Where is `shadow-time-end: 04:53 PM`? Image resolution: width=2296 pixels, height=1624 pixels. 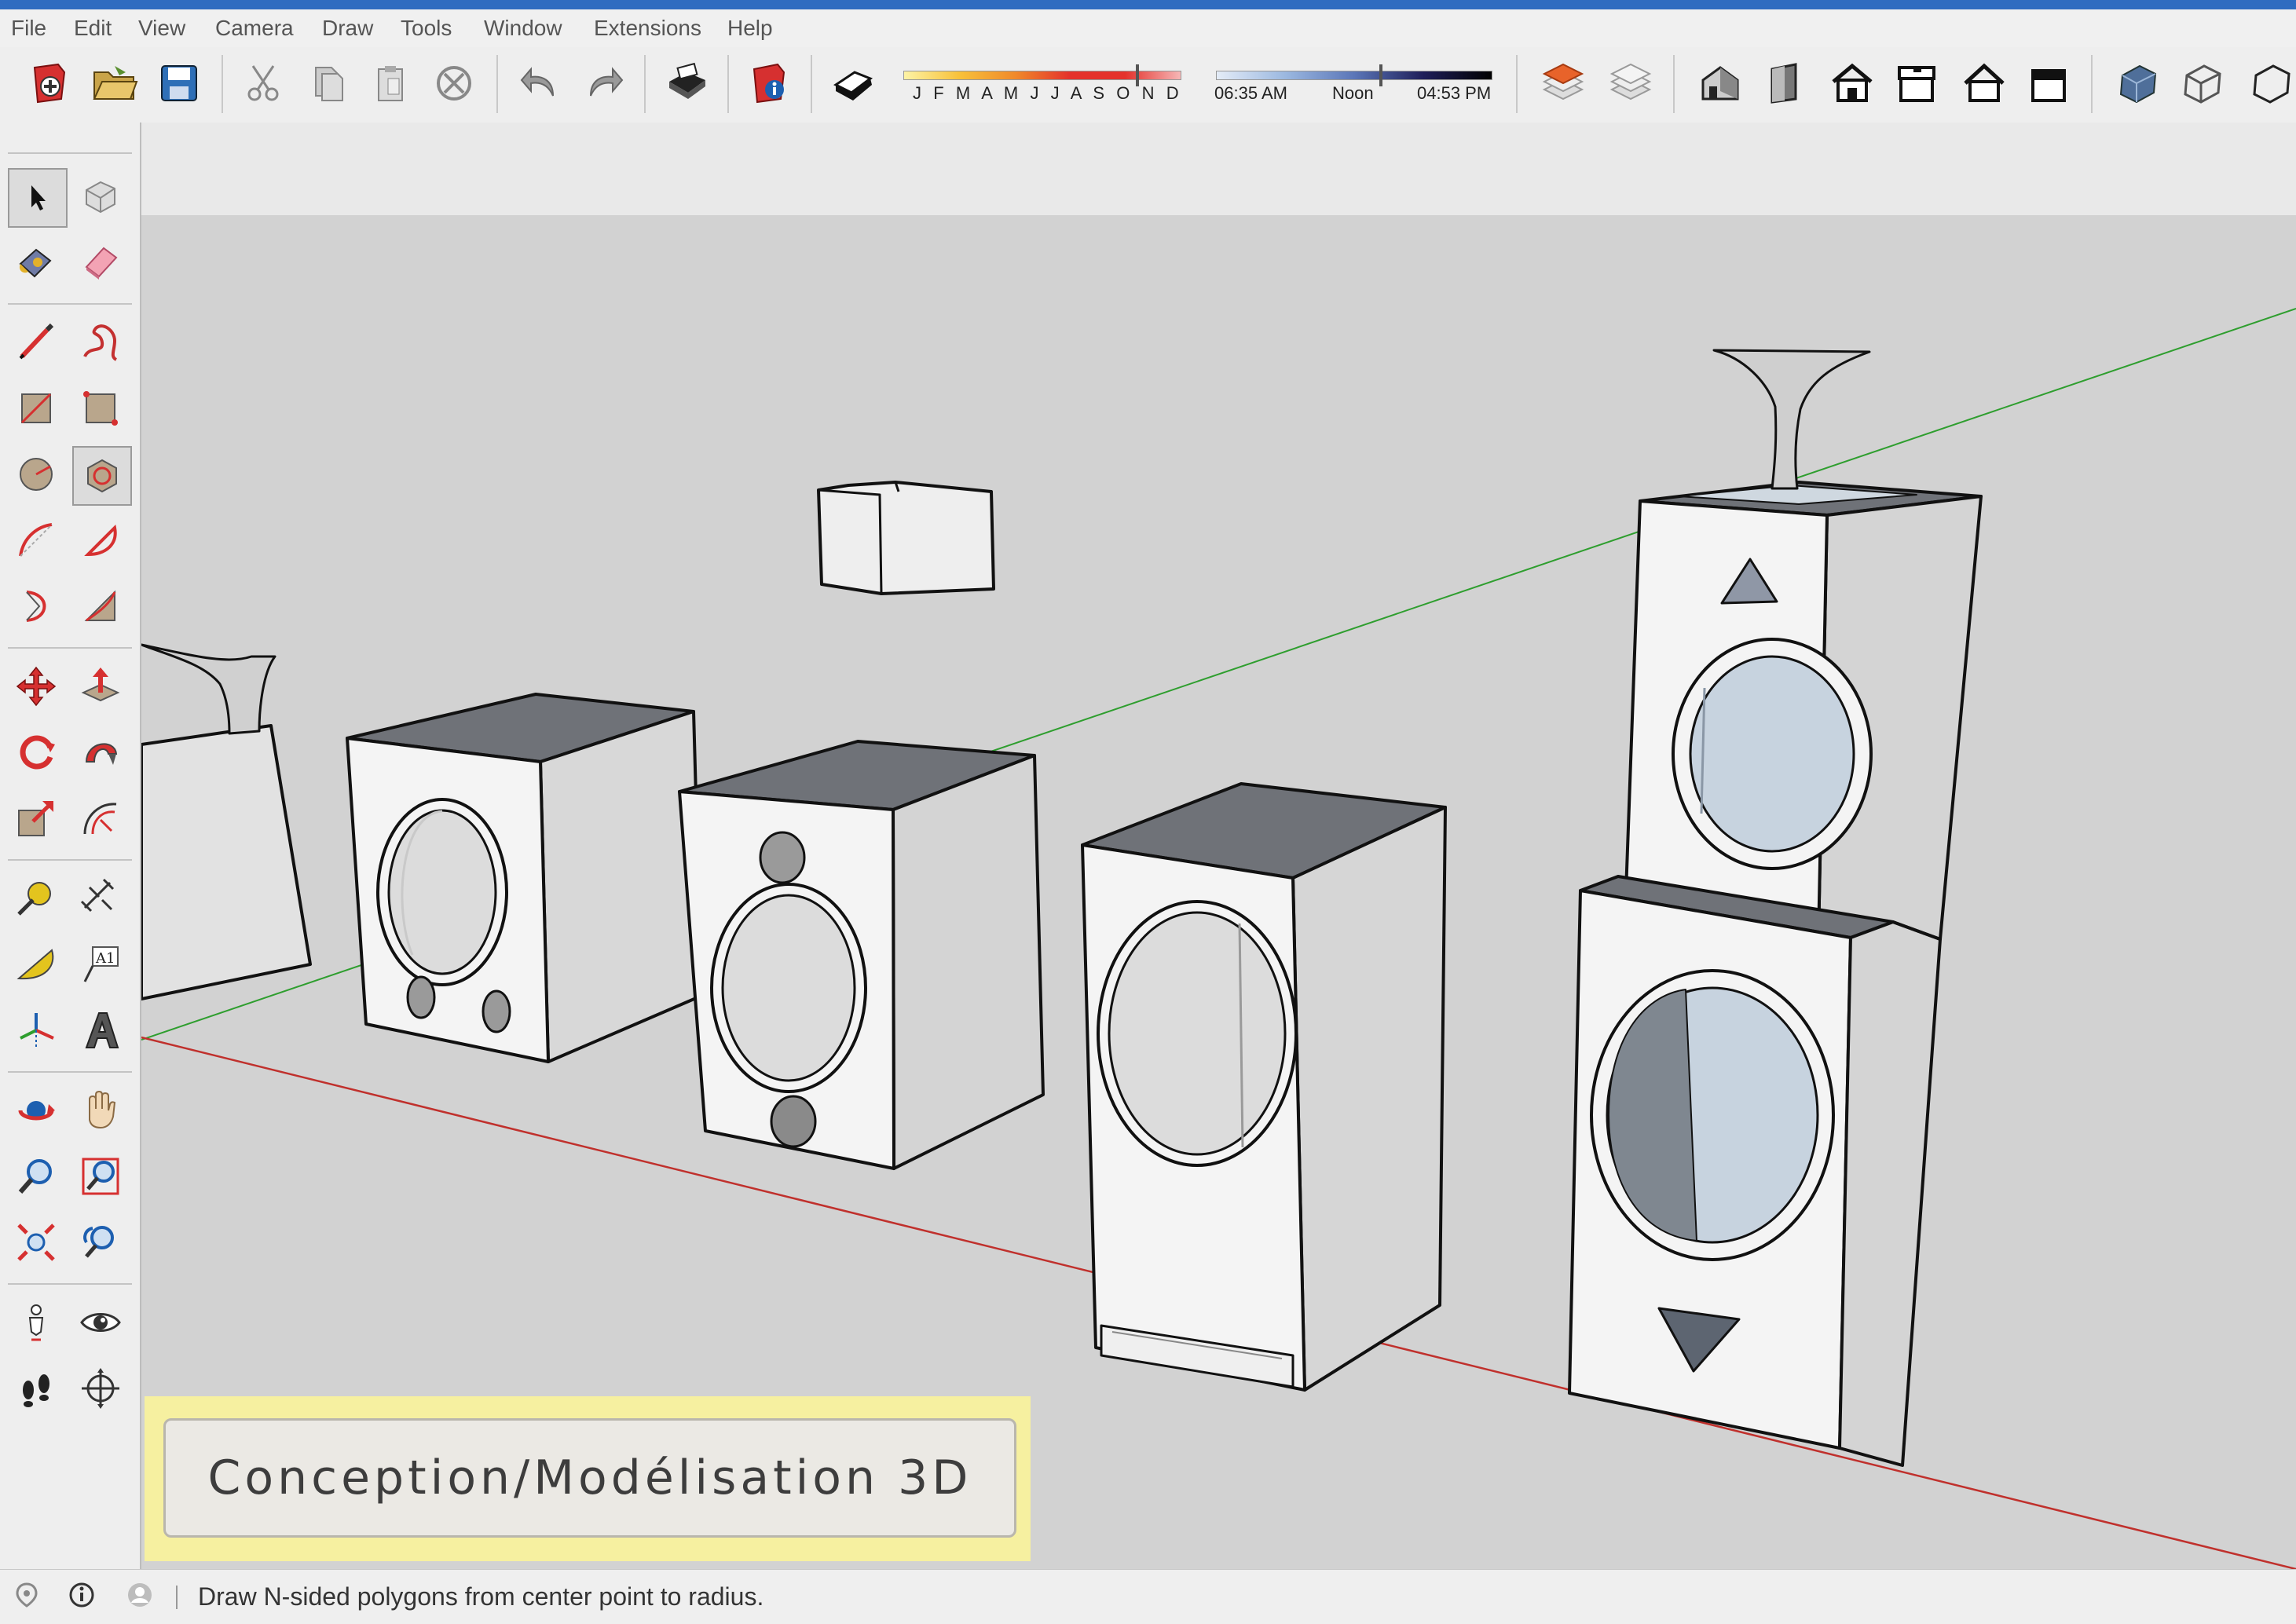
shadow-time-end: 04:53 PM is located at coordinates (1454, 93).